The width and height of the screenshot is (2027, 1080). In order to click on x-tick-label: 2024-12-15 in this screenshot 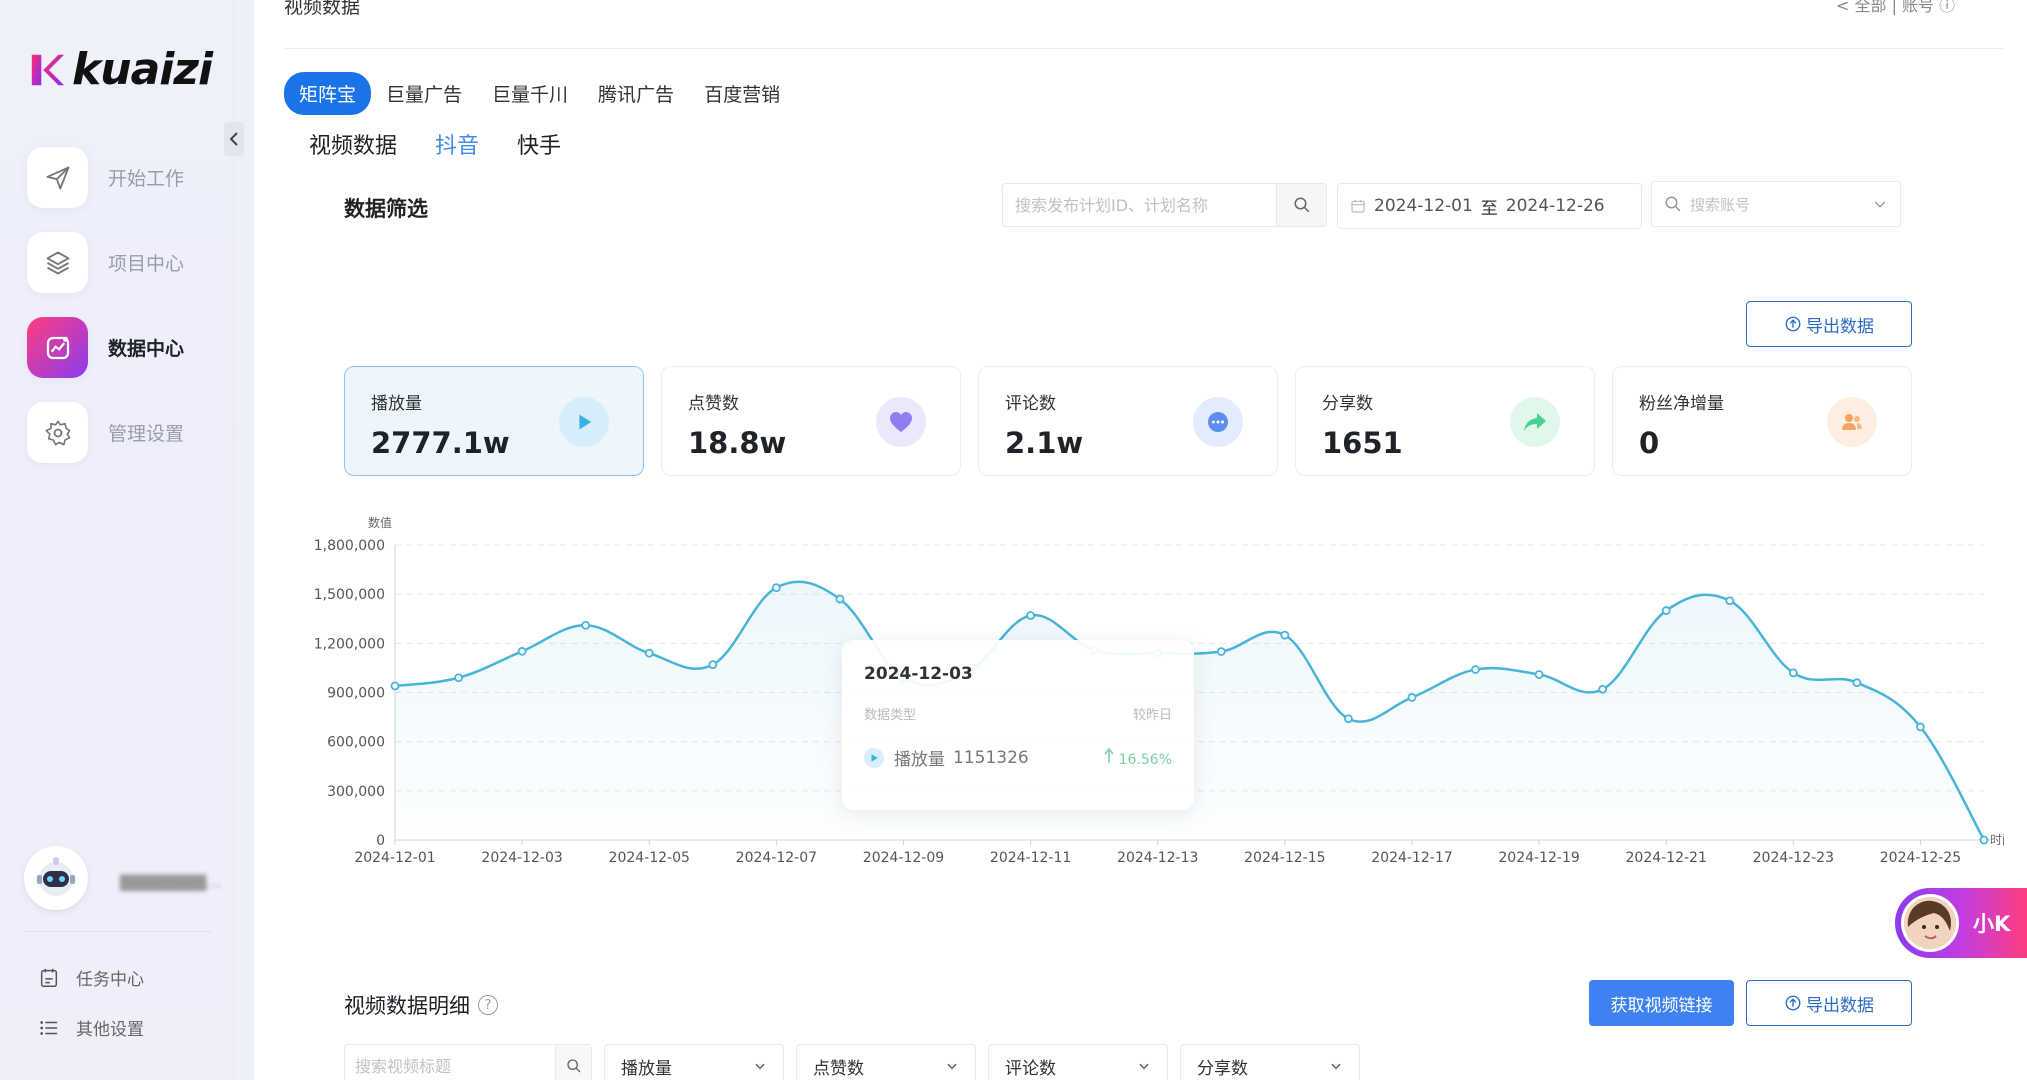, I will do `click(1284, 857)`.